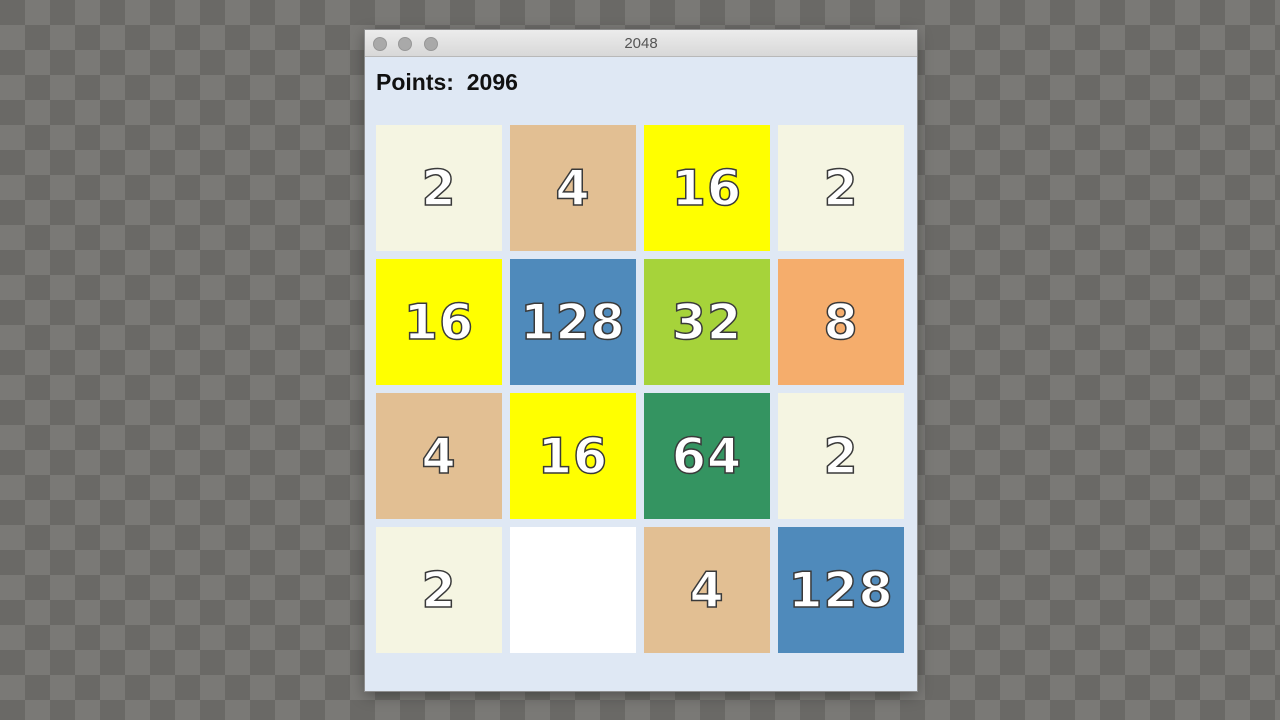  I want to click on title-bar: 2048, so click(641, 43).